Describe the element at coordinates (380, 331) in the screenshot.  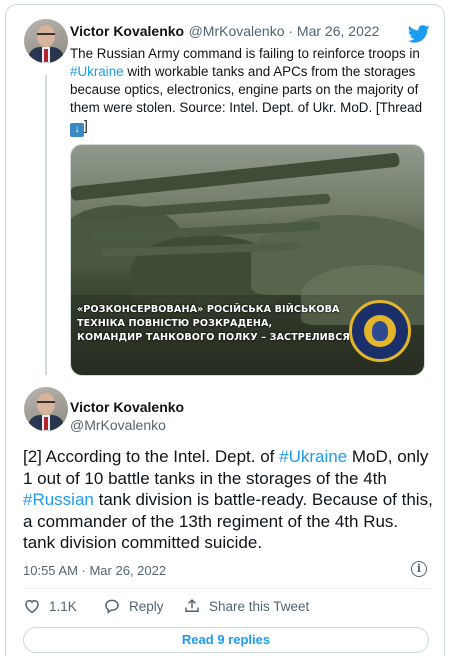
I see `intelligence-emblem-icon` at that location.